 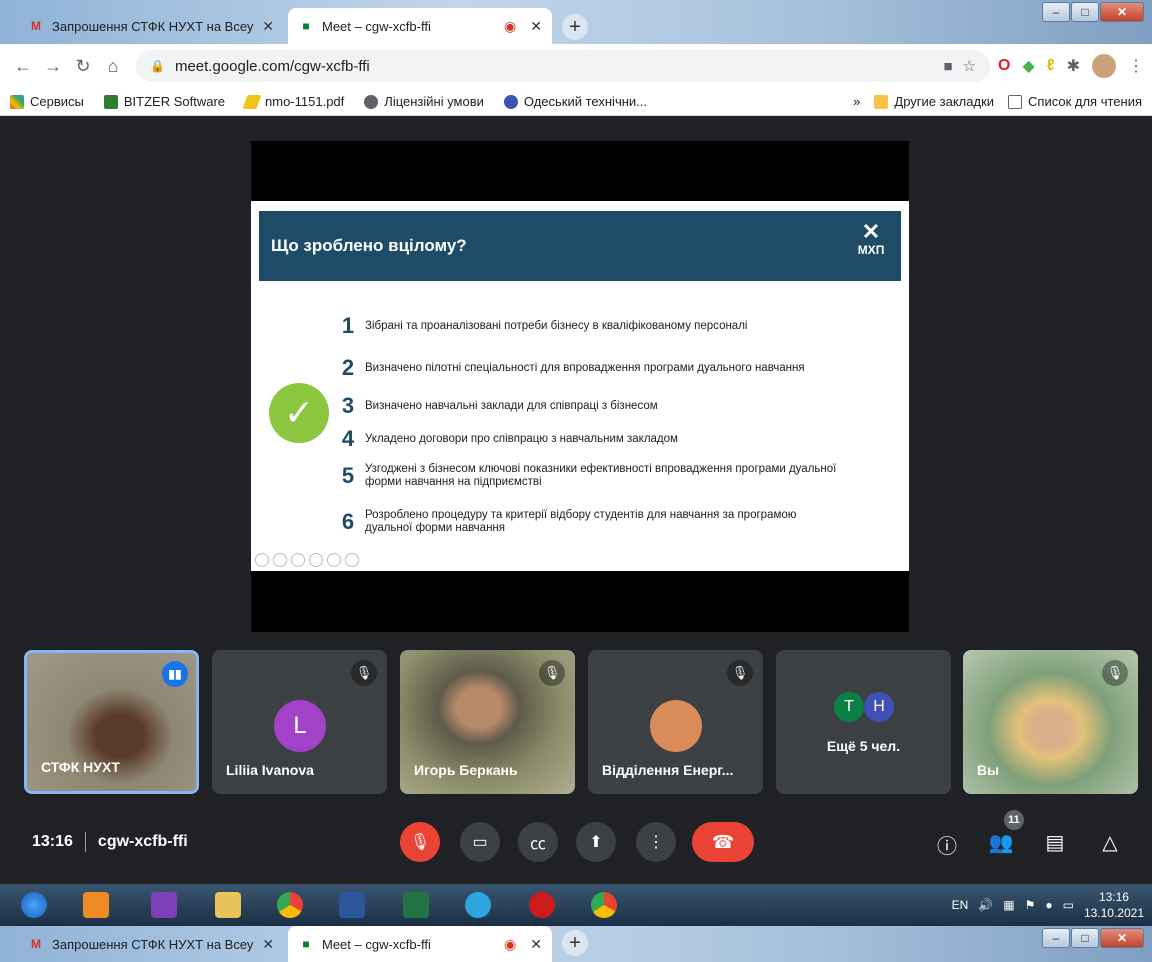 I want to click on mic-off-button: 🎙, so click(x=420, y=842).